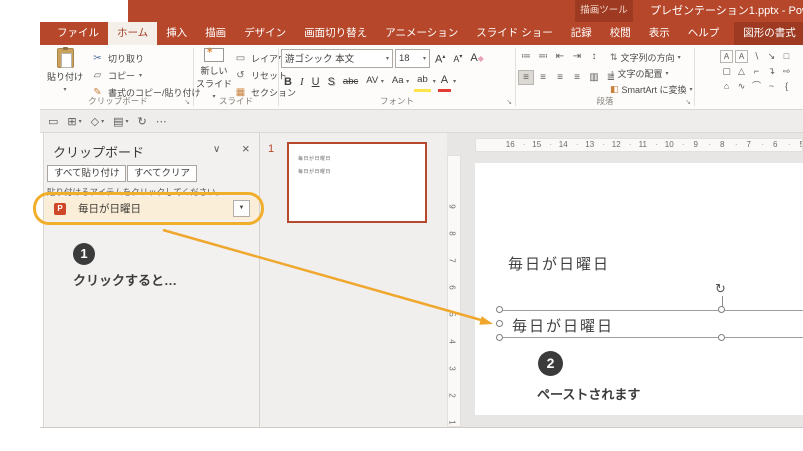 Image resolution: width=803 pixels, height=451 pixels. Describe the element at coordinates (78, 33) in the screenshot. I see `ribbon-tab: ファイル` at that location.